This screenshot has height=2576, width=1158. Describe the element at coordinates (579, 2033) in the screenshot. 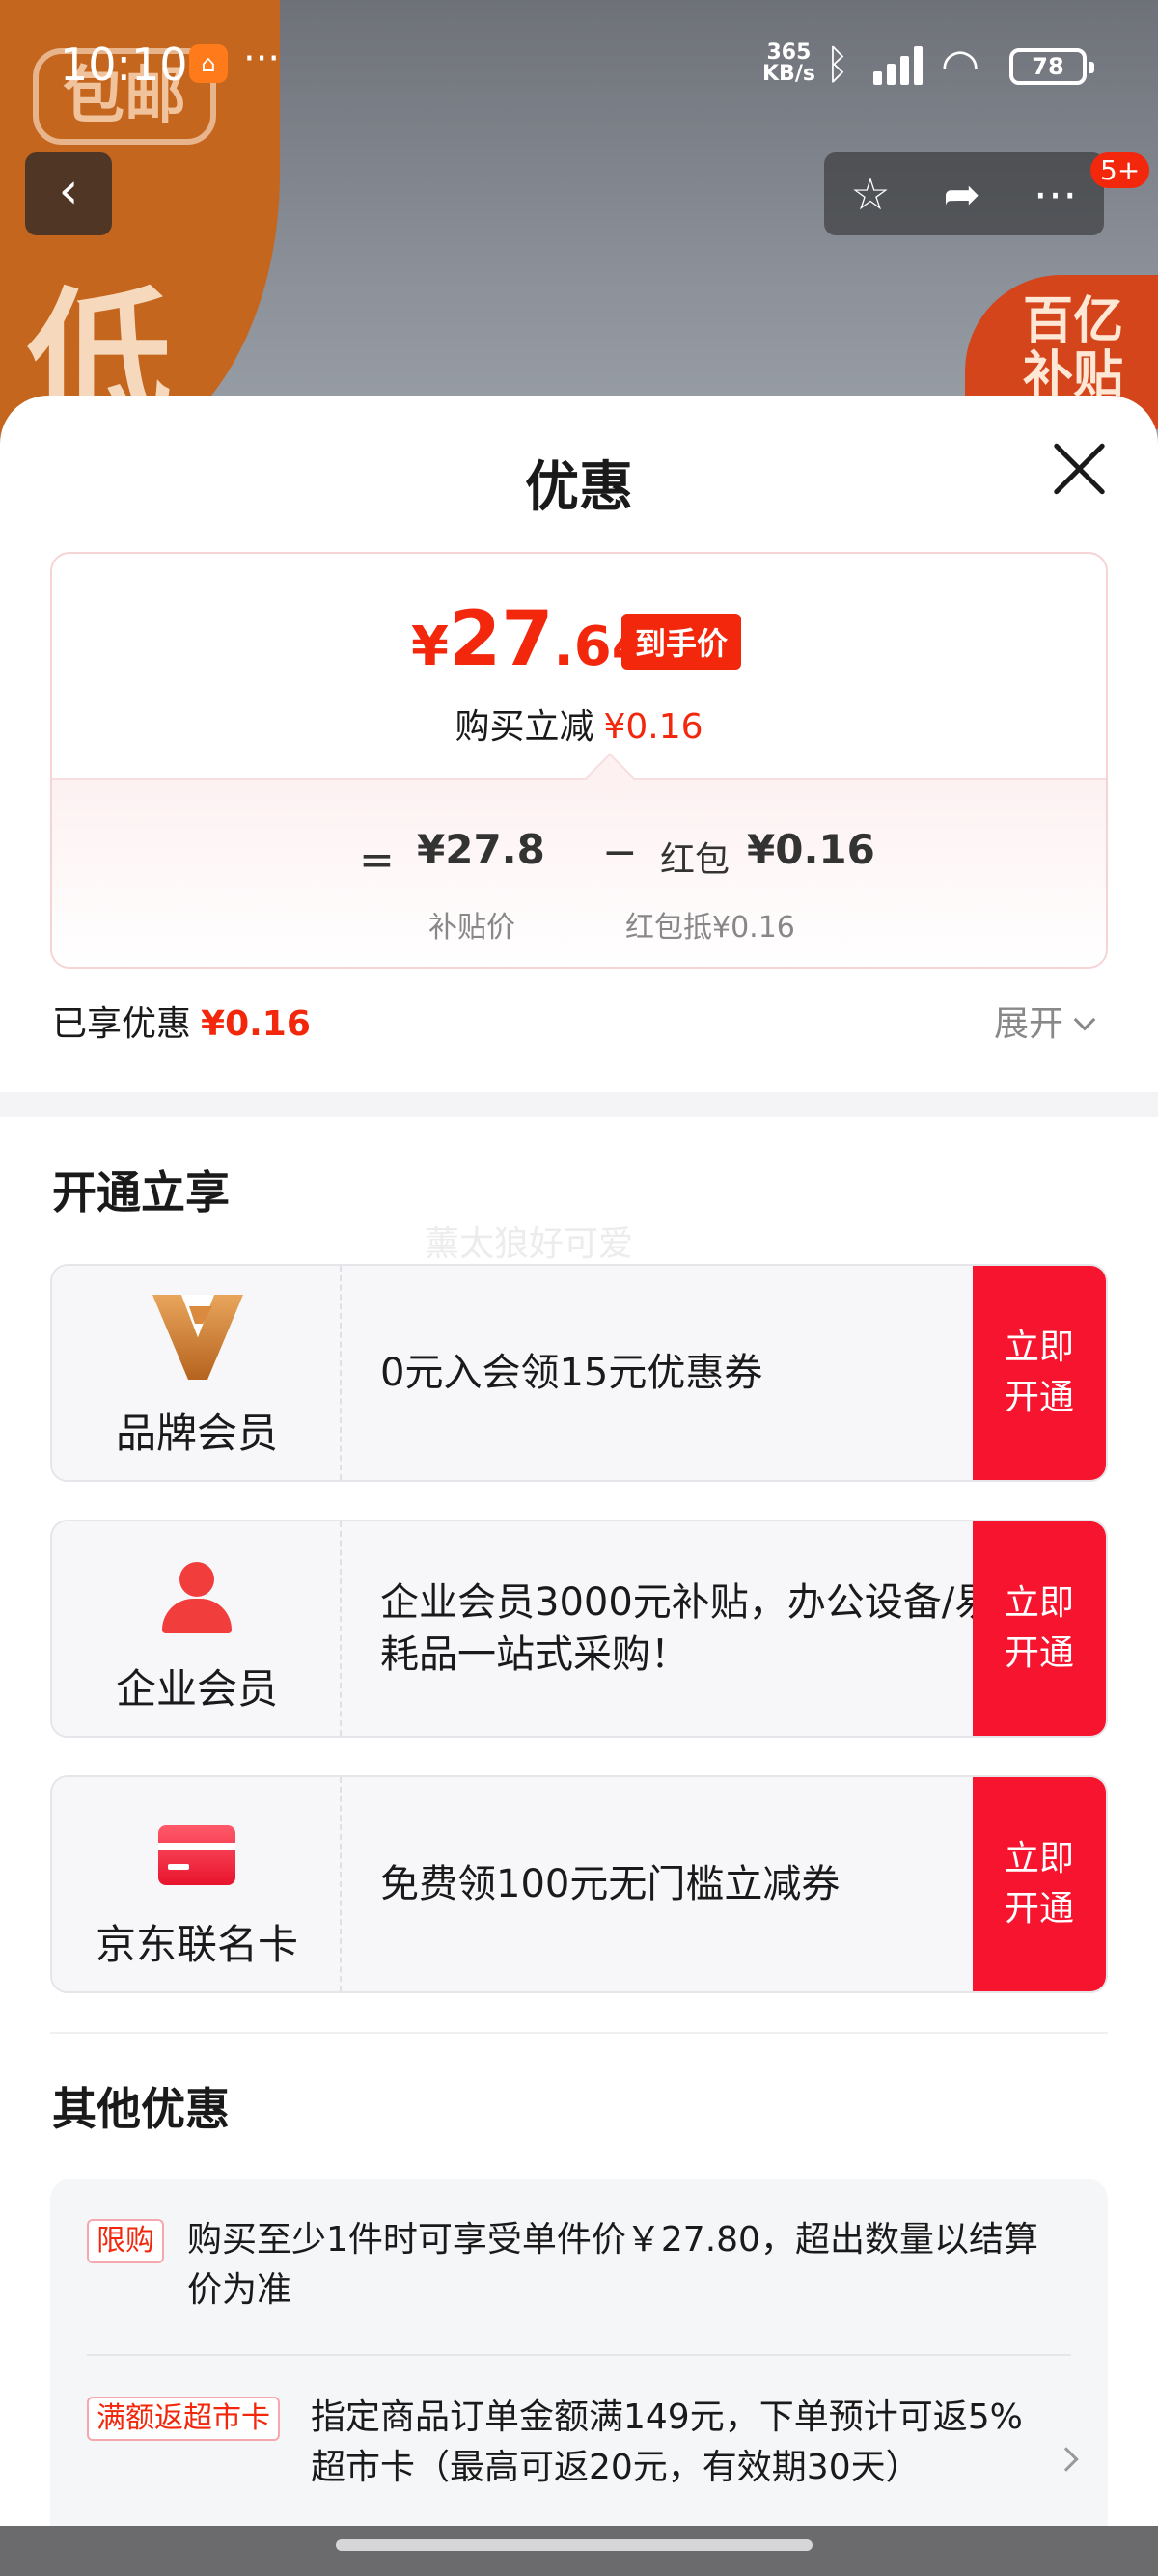

I see `section-line` at that location.